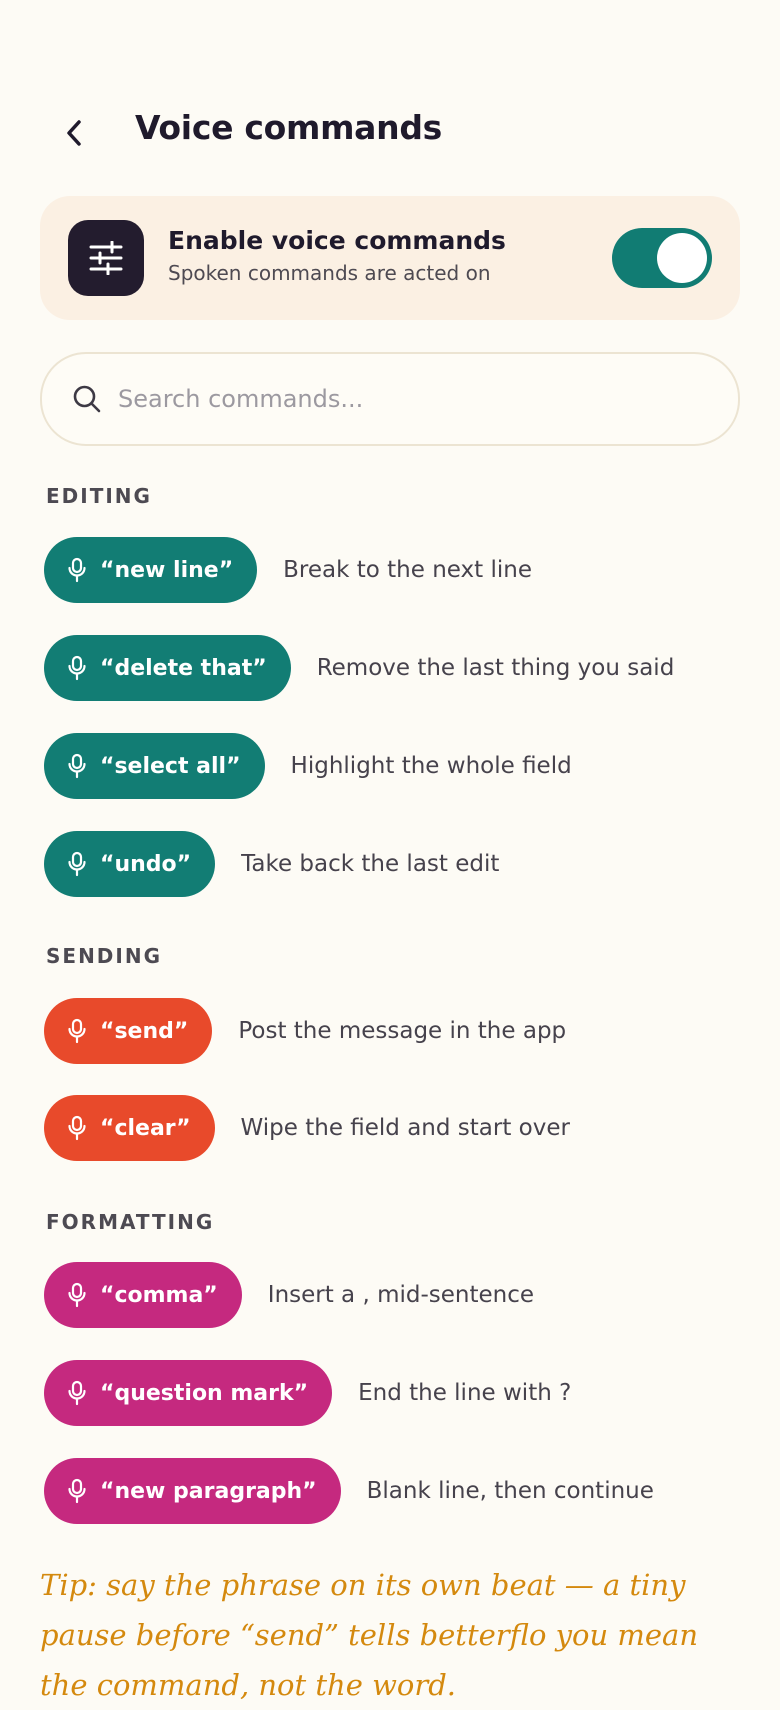  What do you see at coordinates (104, 956) in the screenshot?
I see `section-label-sending: SENDING` at bounding box center [104, 956].